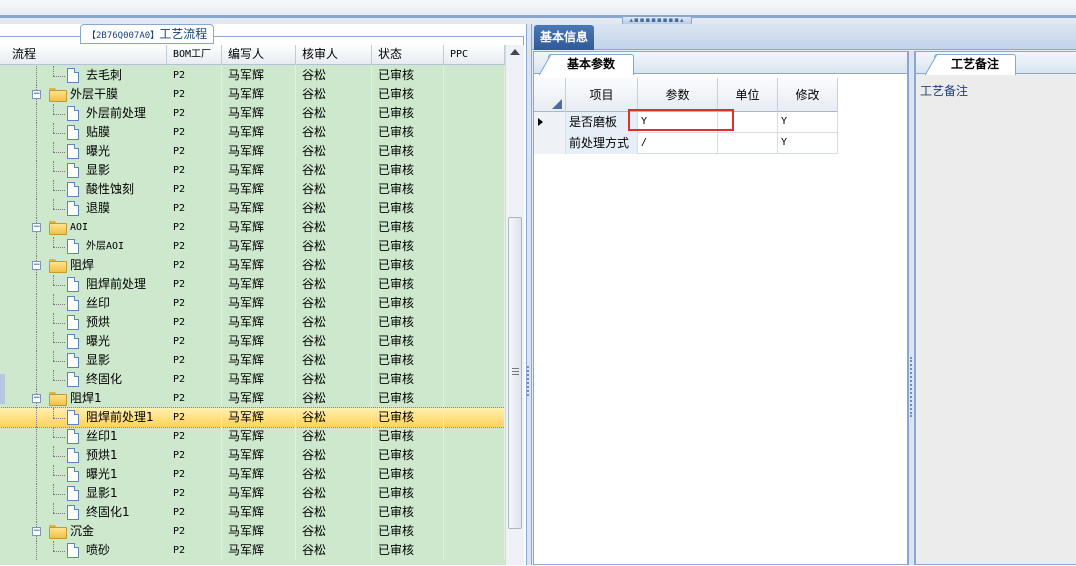 This screenshot has height=566, width=1076. Describe the element at coordinates (252, 322) in the screenshot. I see `tree-step-row: 预烘 P2 马军辉 谷松 已审核` at that location.